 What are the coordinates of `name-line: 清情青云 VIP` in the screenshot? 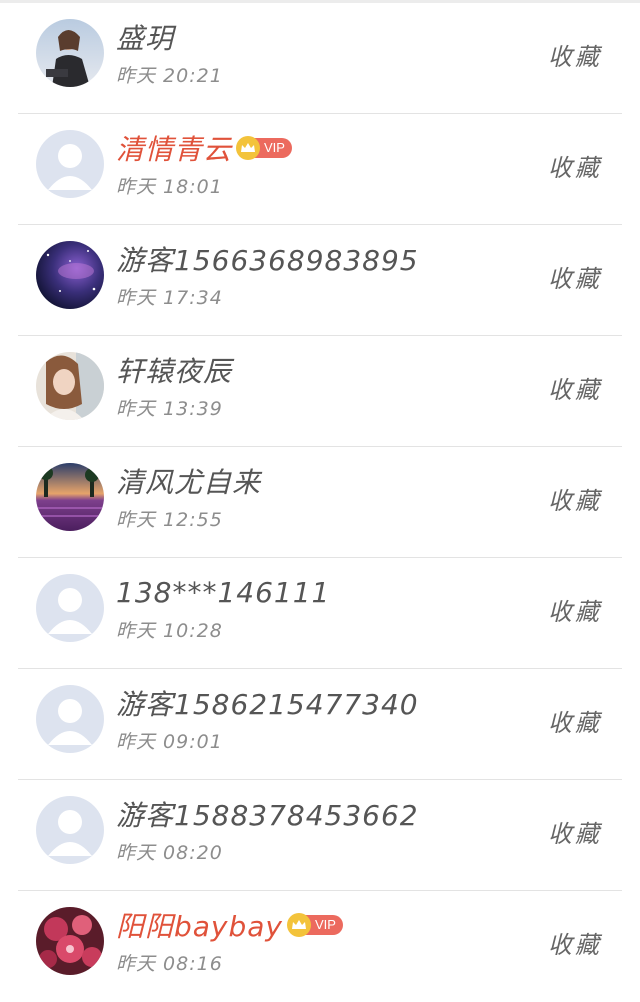 It's located at (204, 148).